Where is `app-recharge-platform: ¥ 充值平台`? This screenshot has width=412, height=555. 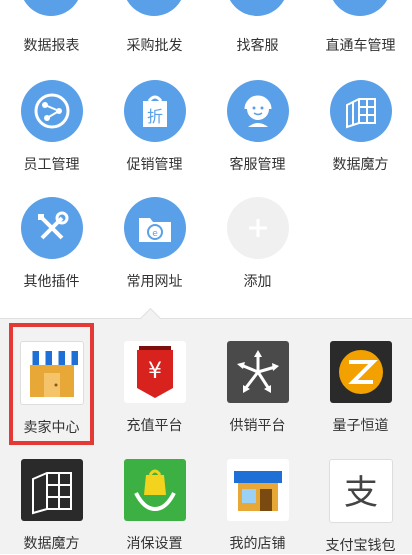 app-recharge-platform: ¥ 充值平台 is located at coordinates (154, 388).